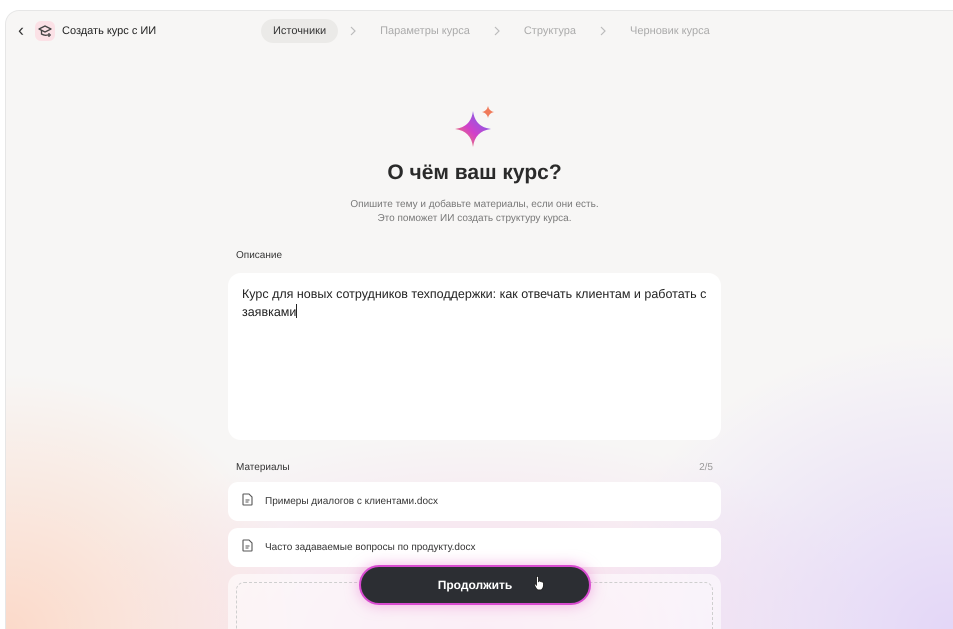 This screenshot has height=629, width=953. I want to click on subtitle-text: Опишите тему и добавьте материалы, если они есть., so click(474, 205).